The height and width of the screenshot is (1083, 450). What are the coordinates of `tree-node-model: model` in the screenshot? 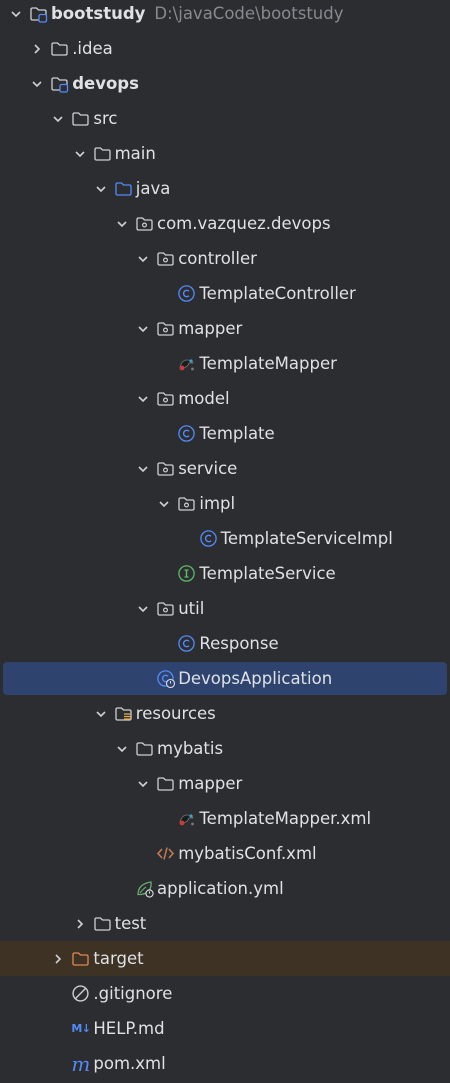 It's located at (225, 398).